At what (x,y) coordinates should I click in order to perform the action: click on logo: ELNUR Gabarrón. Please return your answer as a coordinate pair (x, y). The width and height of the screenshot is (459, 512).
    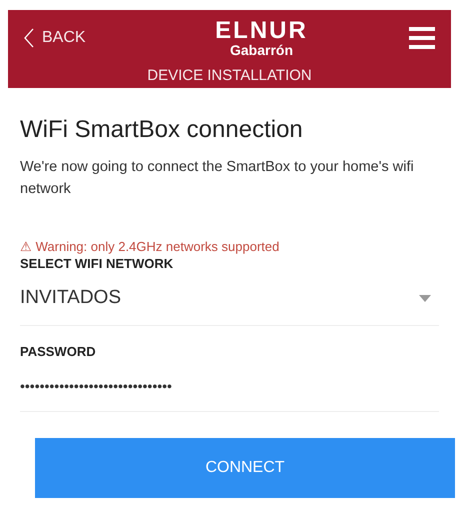
    Looking at the image, I should click on (261, 37).